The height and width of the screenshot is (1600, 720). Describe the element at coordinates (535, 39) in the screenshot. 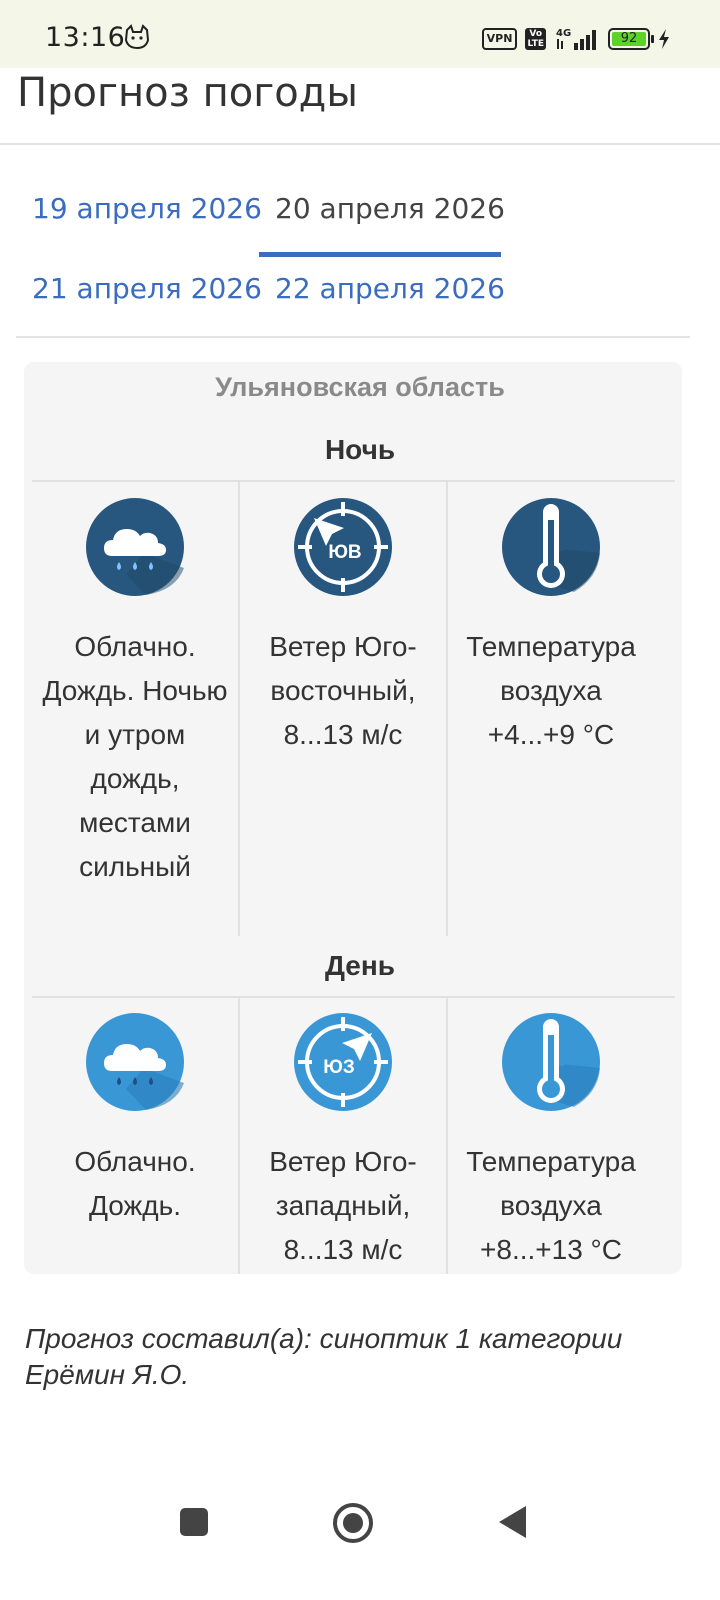

I see `volte-icon: Vo LTE` at that location.